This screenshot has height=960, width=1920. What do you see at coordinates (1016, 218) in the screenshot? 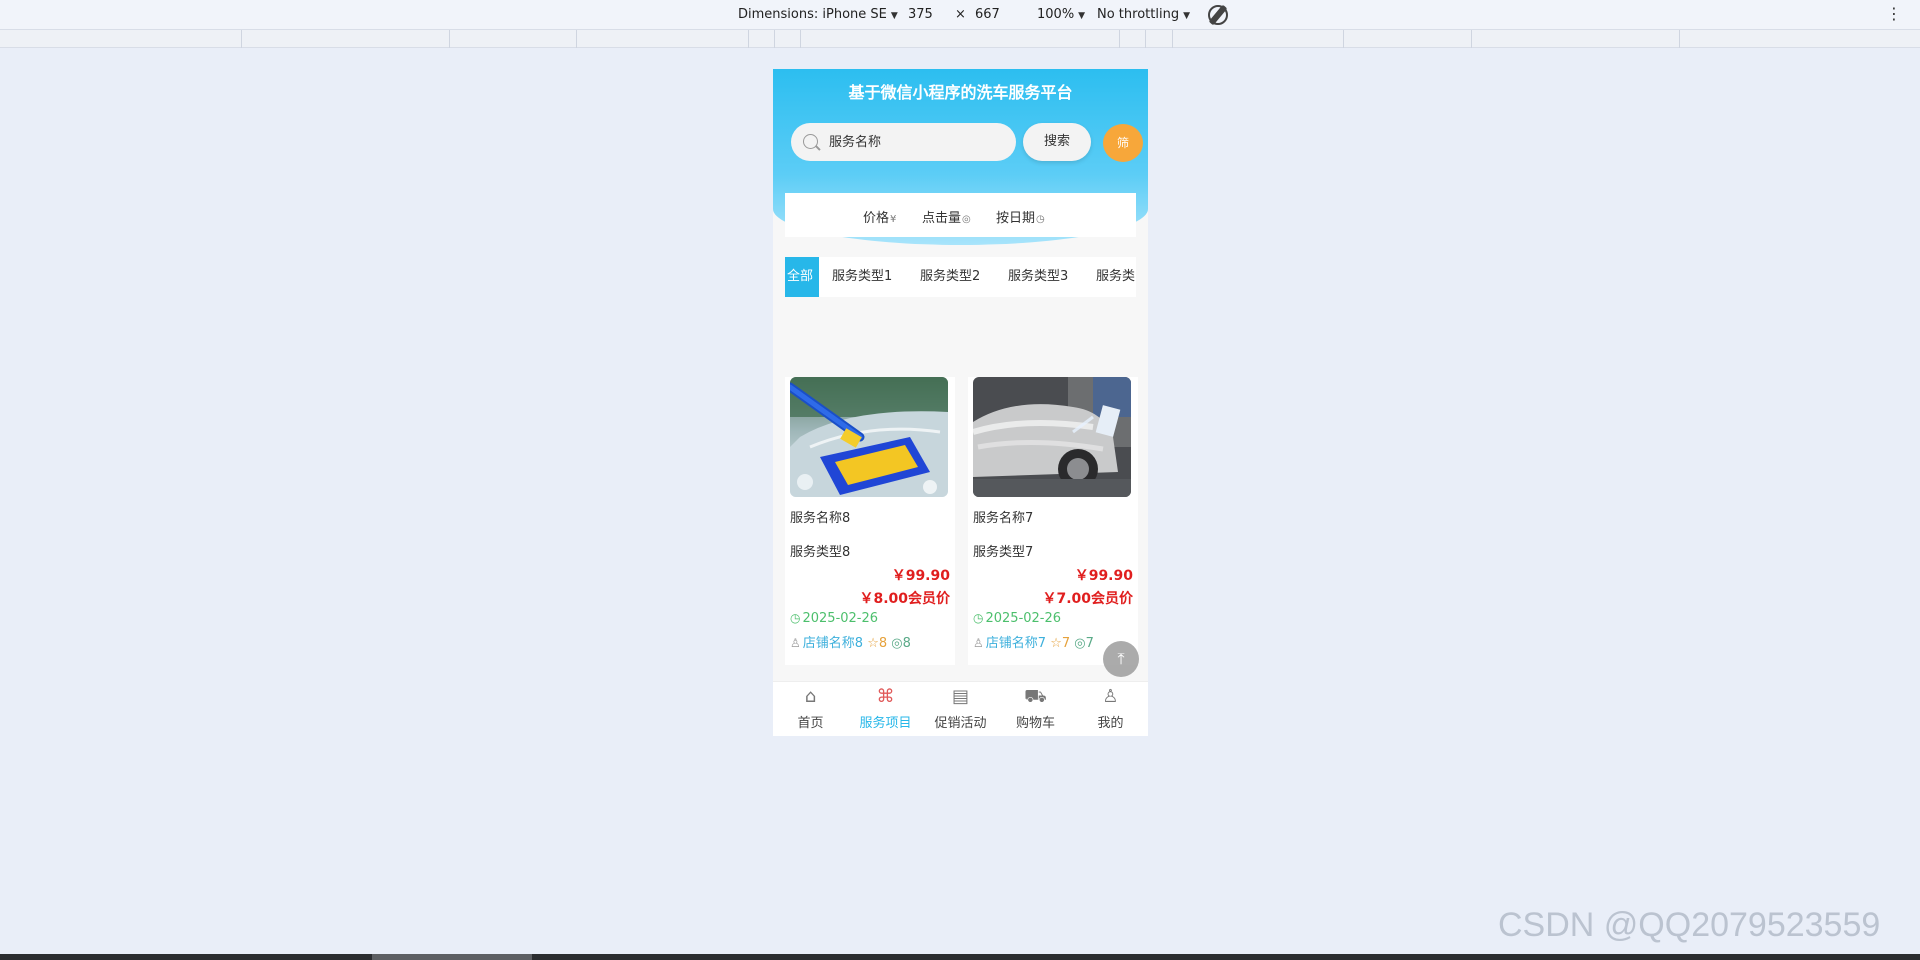
I see `sort-date-label: 按日期` at bounding box center [1016, 218].